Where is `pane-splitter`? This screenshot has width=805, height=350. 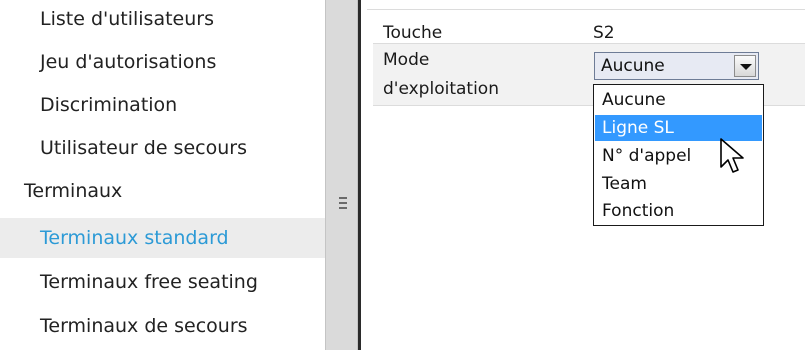 pane-splitter is located at coordinates (341, 175).